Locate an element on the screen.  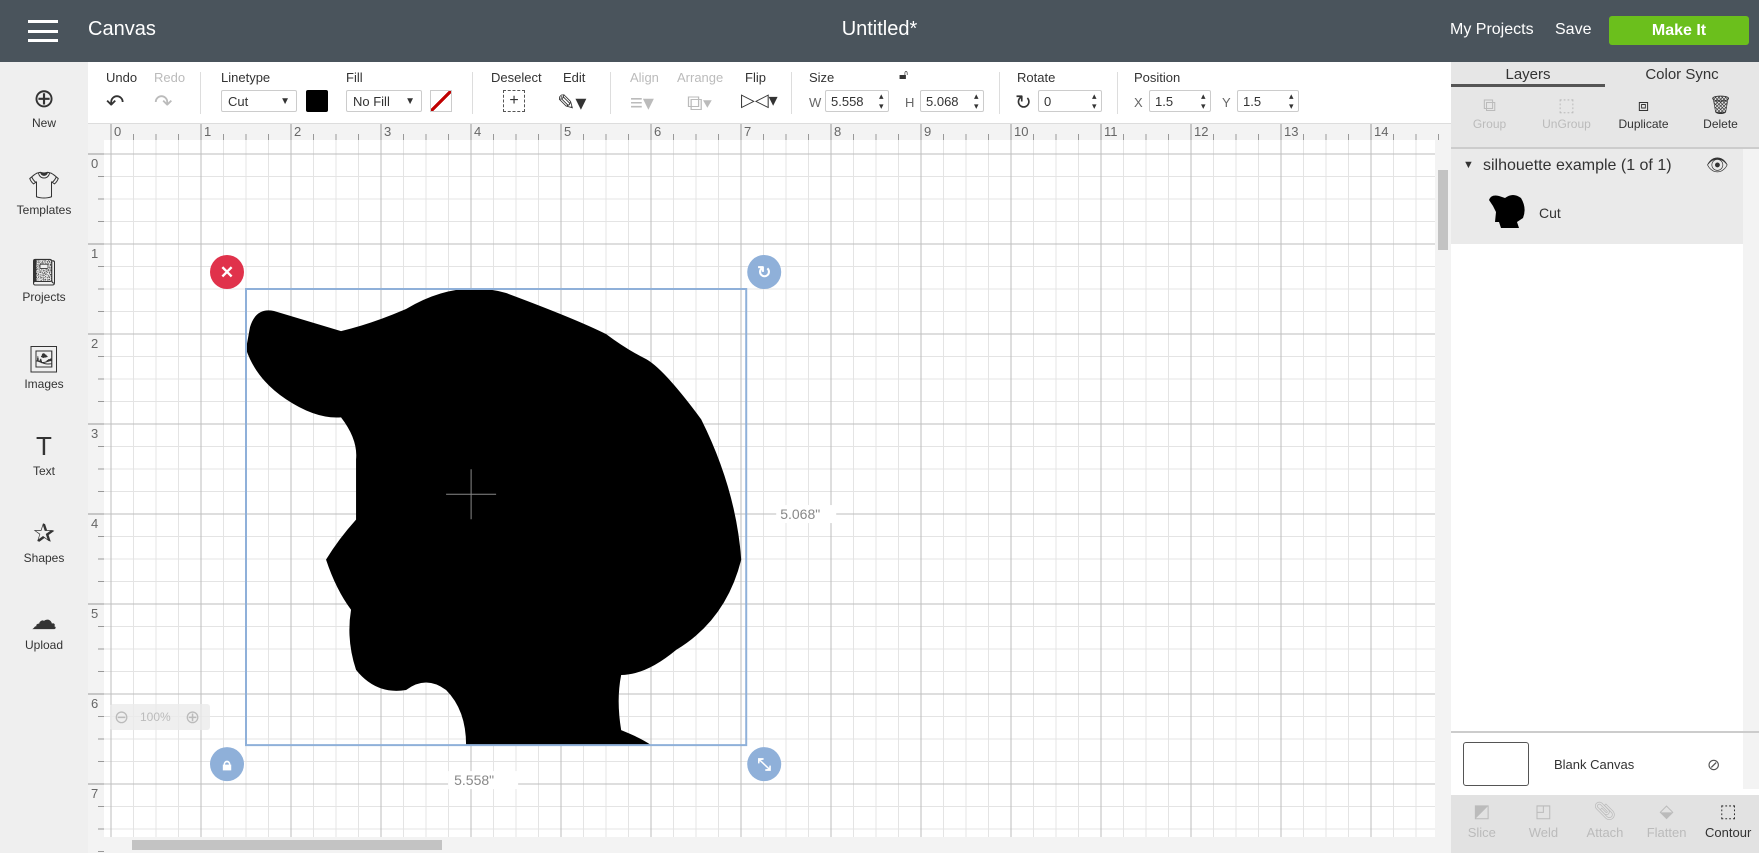
weld-button: ◰ Weld is located at coordinates (1544, 824).